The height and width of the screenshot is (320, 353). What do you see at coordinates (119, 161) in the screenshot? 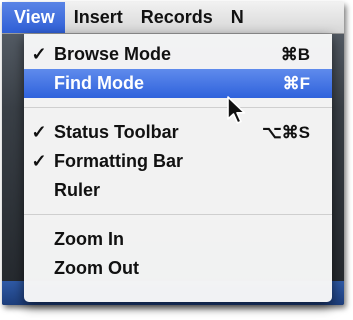
I see `menu-item-label: Formatting Bar` at bounding box center [119, 161].